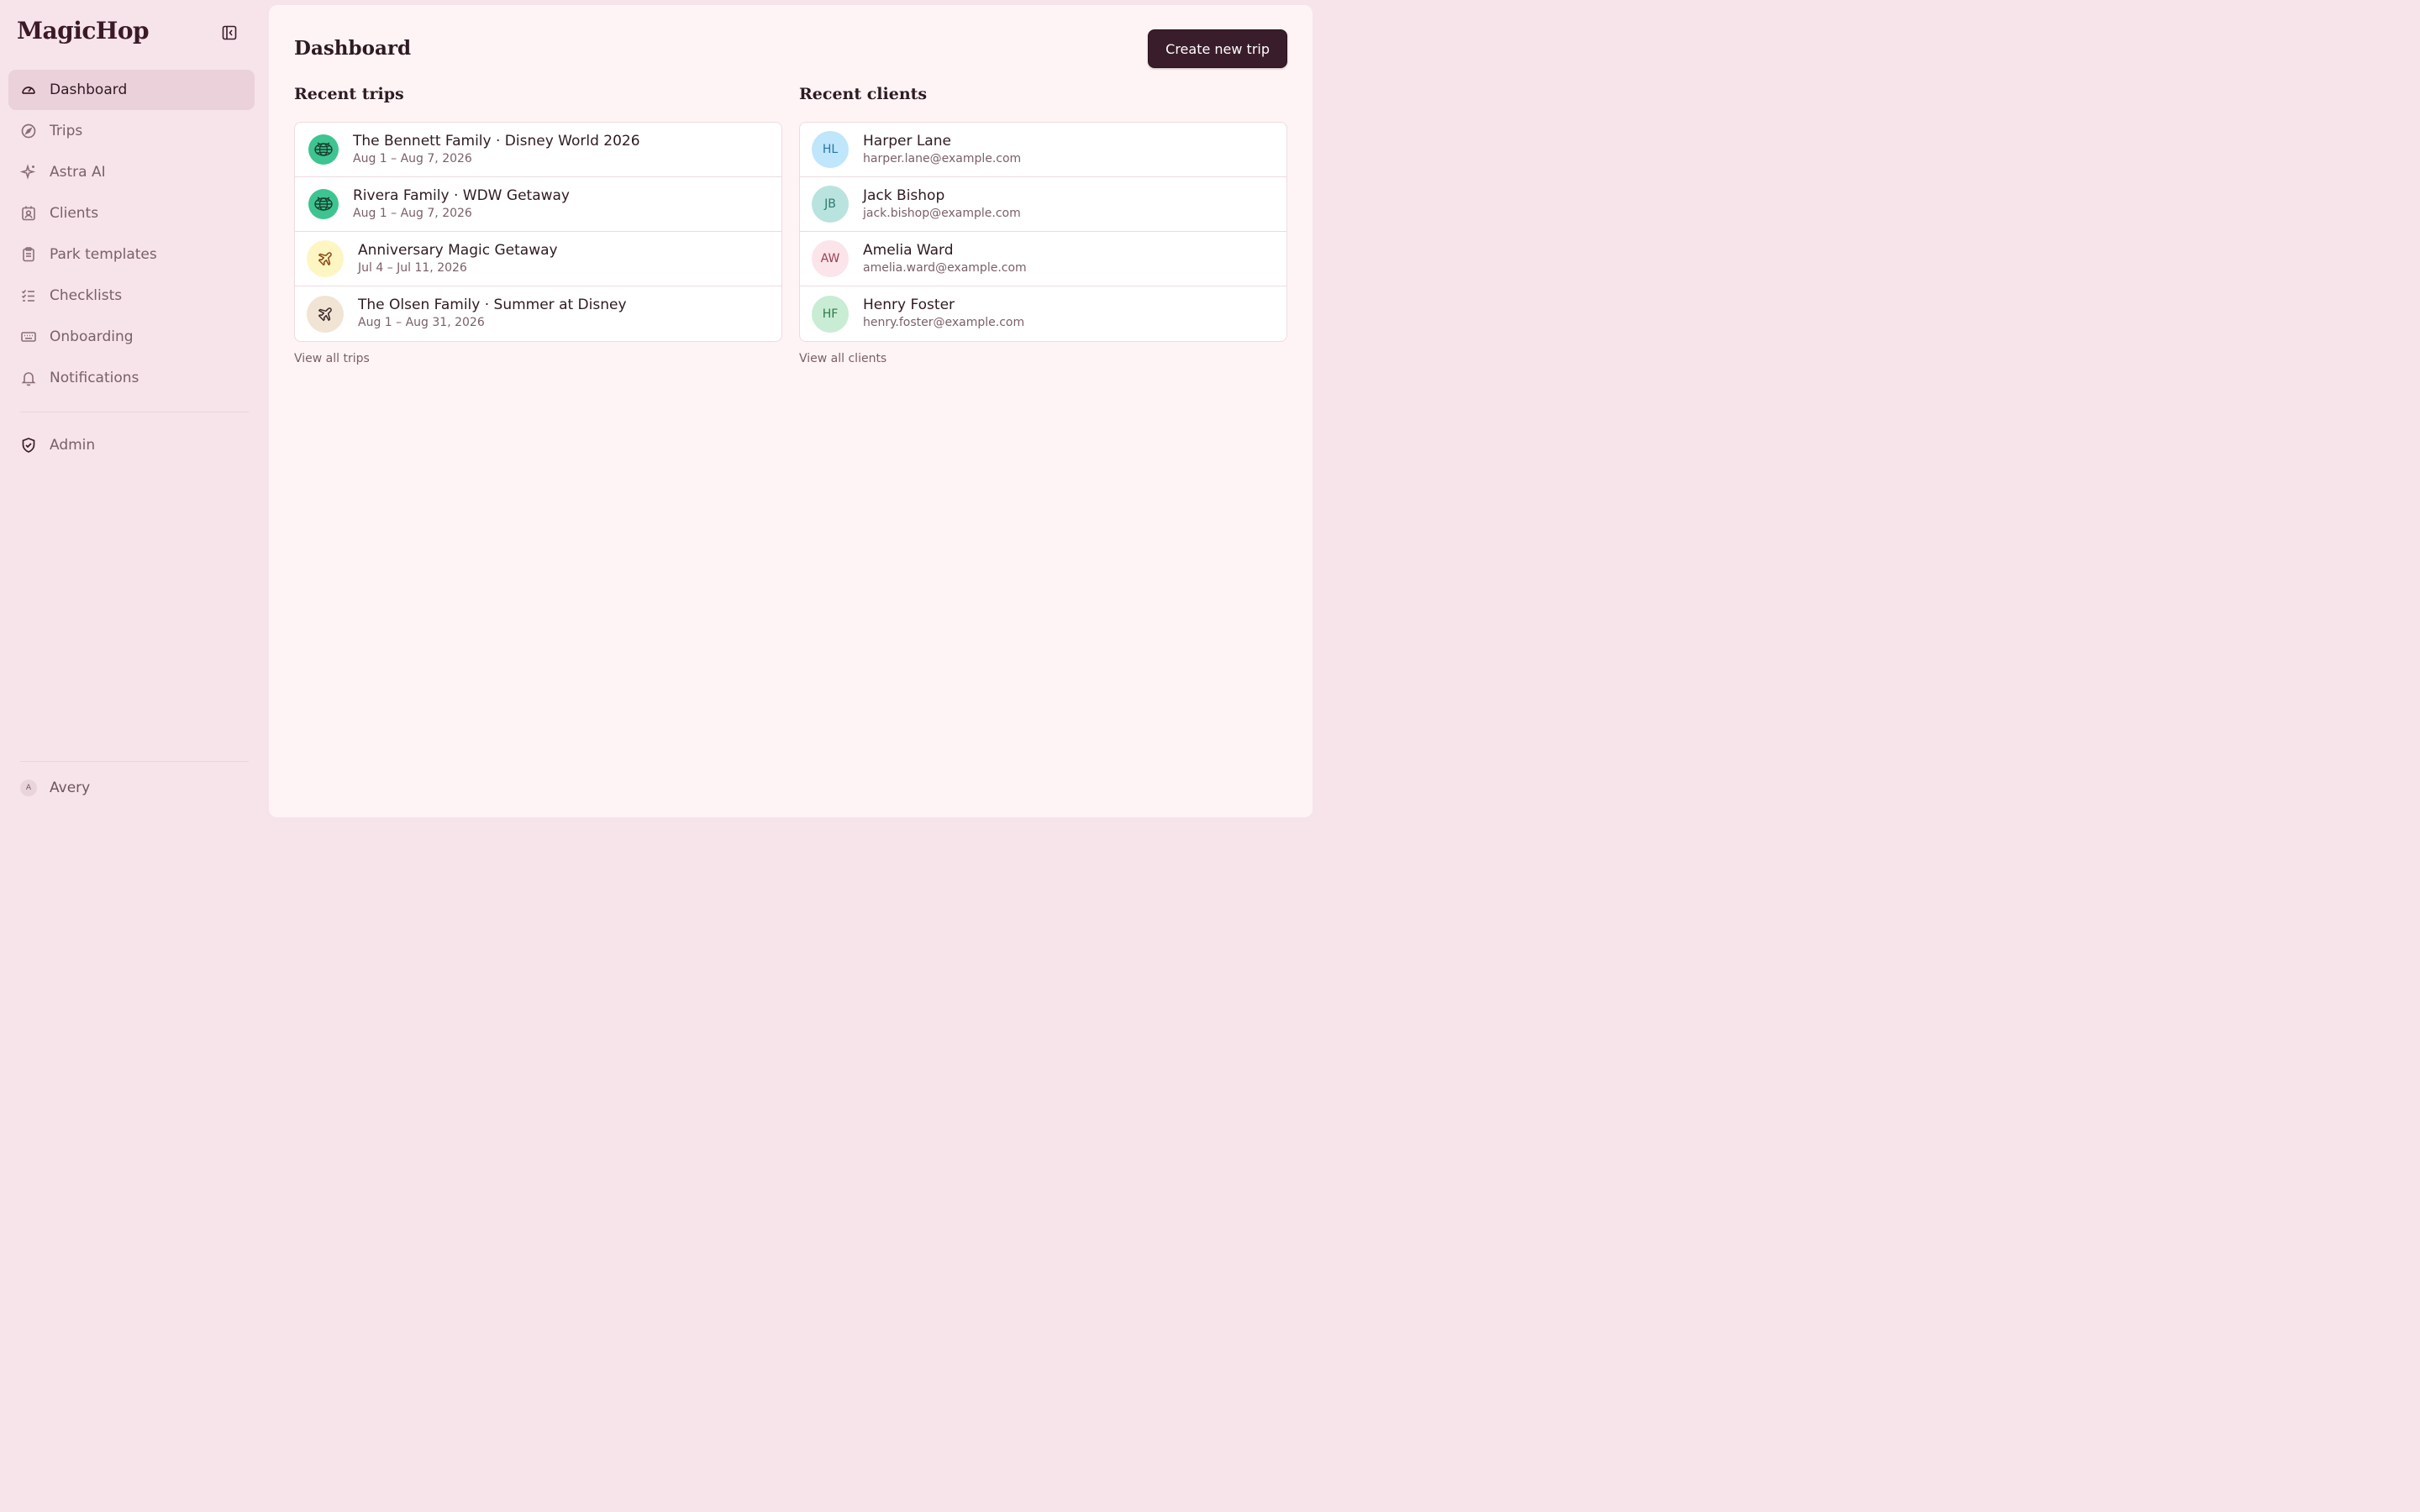 The width and height of the screenshot is (2420, 1512). What do you see at coordinates (496, 141) in the screenshot?
I see `trip-name: The Bennett Family · Disney World 2026` at bounding box center [496, 141].